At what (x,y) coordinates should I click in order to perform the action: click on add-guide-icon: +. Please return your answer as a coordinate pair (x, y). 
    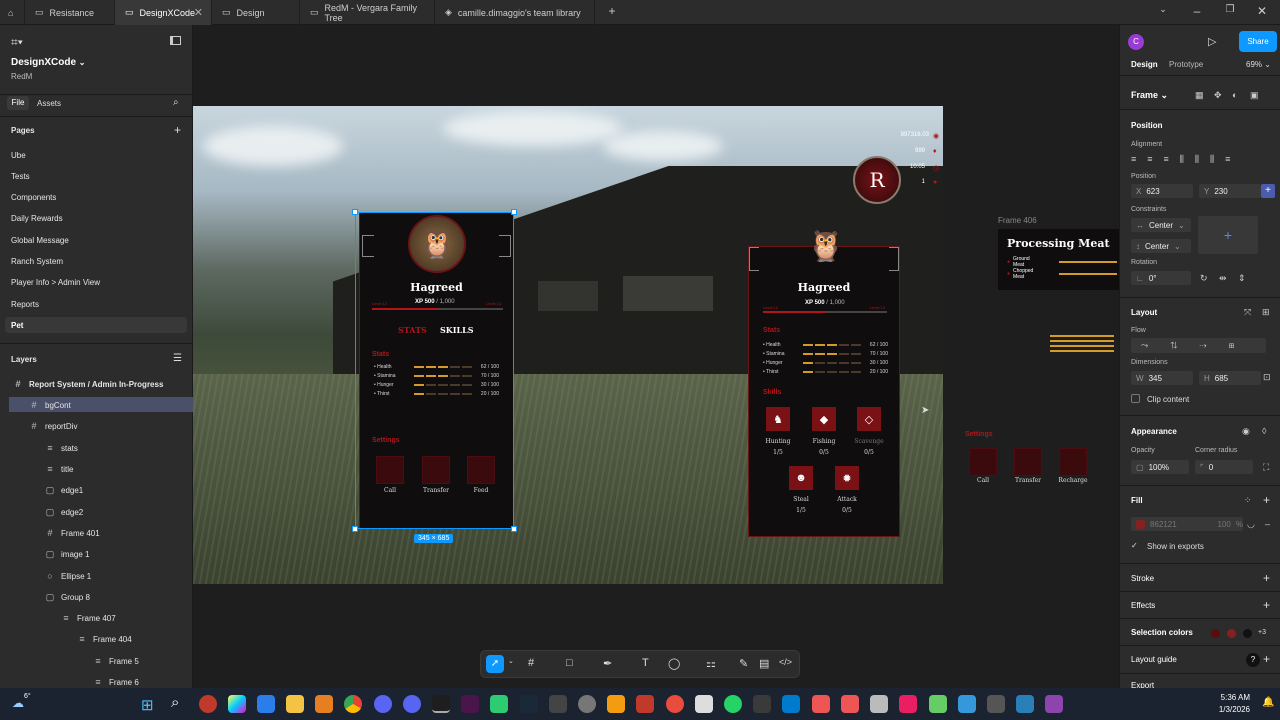
    Looking at the image, I should click on (1266, 659).